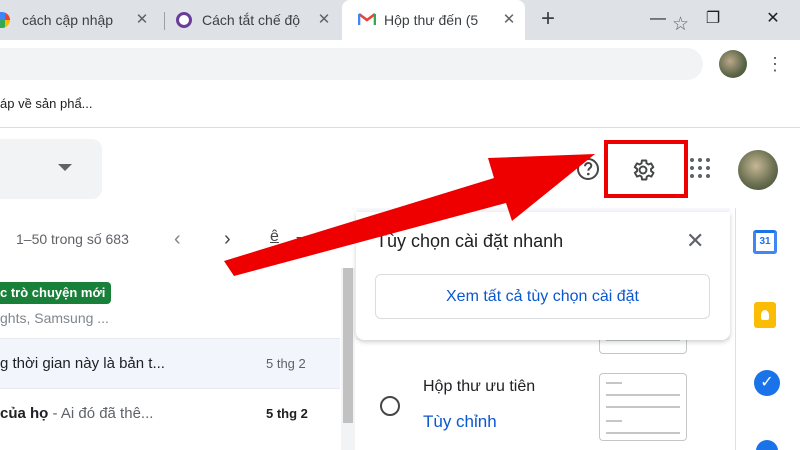  What do you see at coordinates (227, 239) in the screenshot?
I see `older-chevron-icon: ›` at bounding box center [227, 239].